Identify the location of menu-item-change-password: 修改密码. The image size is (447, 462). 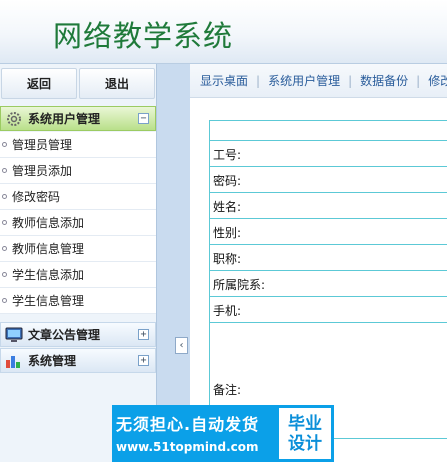
(78, 197).